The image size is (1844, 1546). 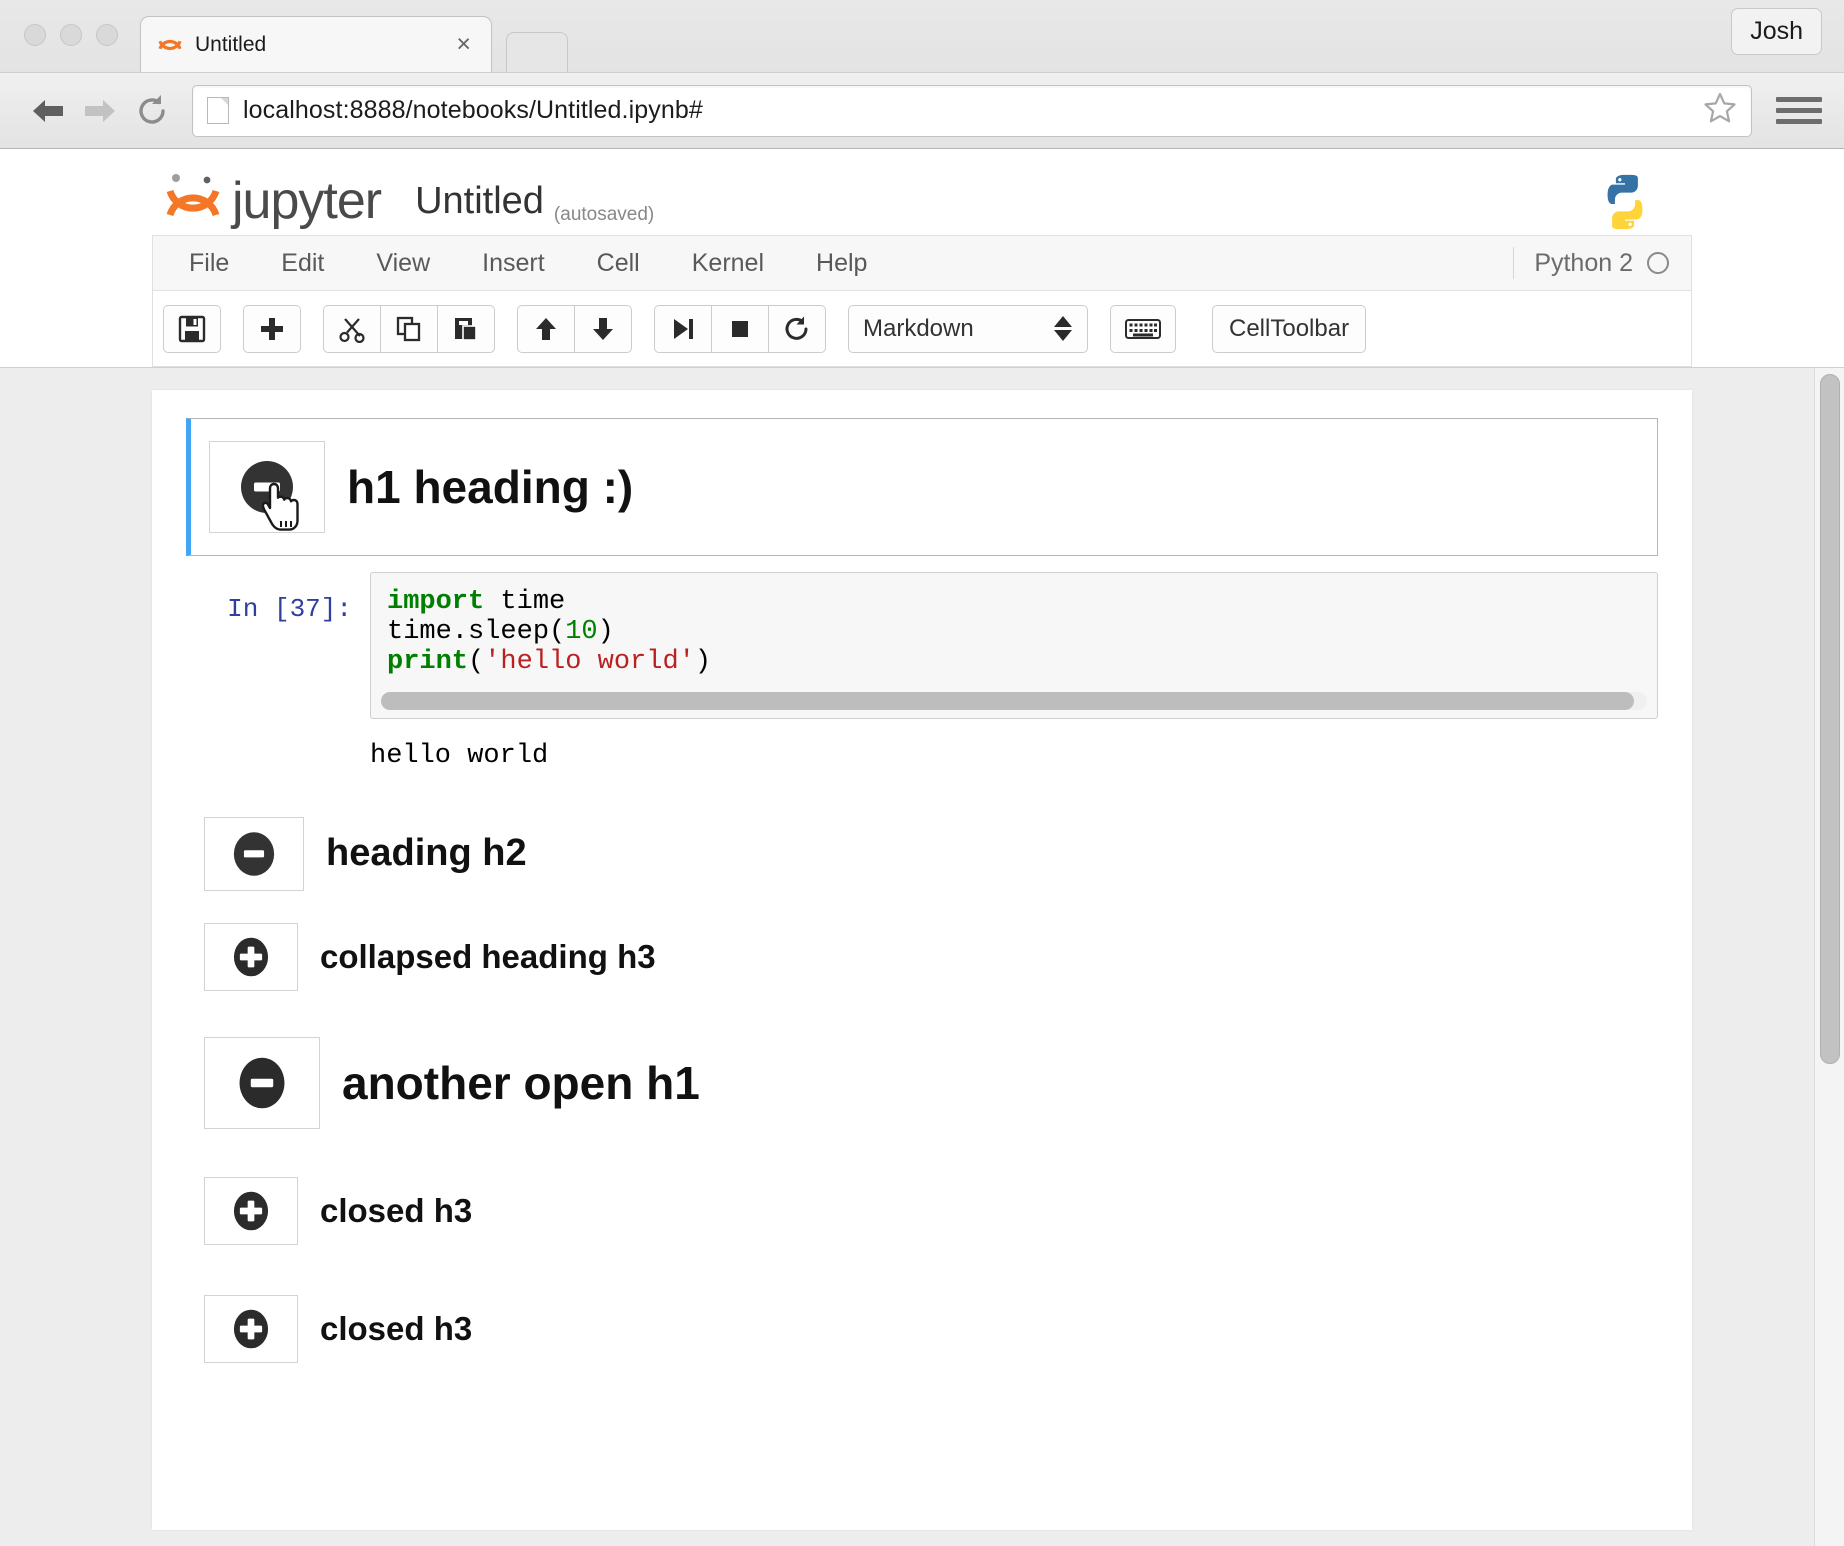 What do you see at coordinates (463, 44) in the screenshot?
I see `close-icon: ×` at bounding box center [463, 44].